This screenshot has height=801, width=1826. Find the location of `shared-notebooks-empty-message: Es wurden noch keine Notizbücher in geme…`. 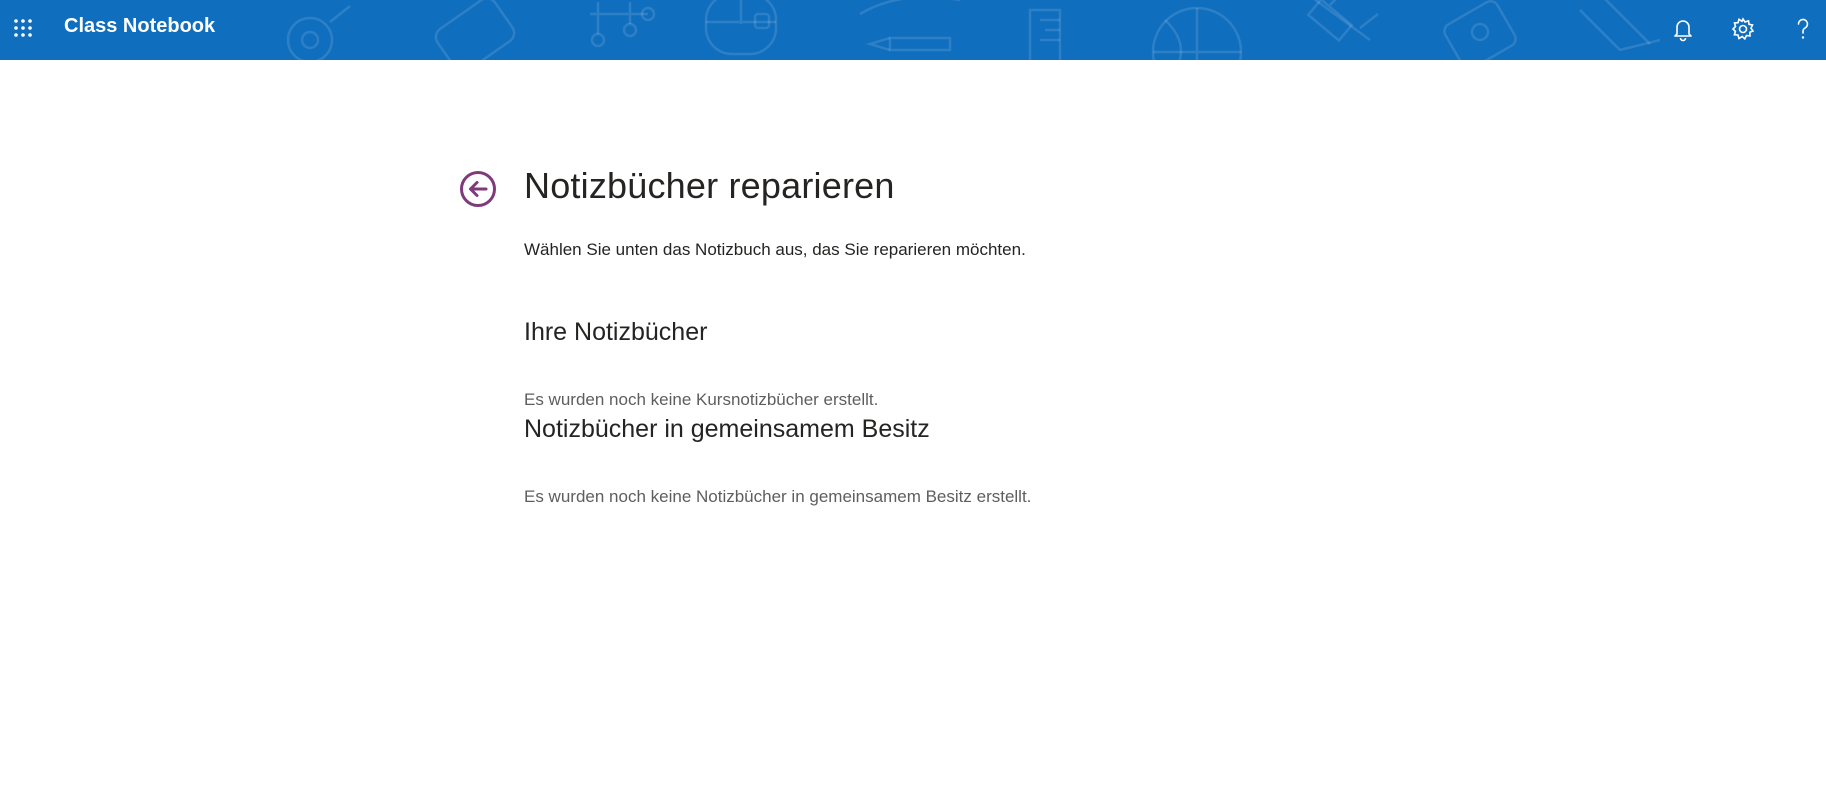

shared-notebooks-empty-message: Es wurden noch keine Notizbücher in geme… is located at coordinates (778, 496).